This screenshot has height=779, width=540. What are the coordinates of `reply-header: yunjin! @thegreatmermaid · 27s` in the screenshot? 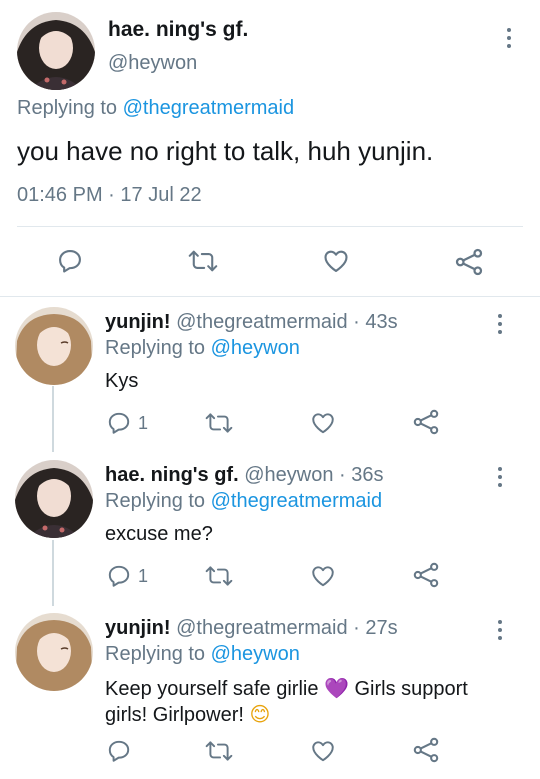 It's located at (251, 628).